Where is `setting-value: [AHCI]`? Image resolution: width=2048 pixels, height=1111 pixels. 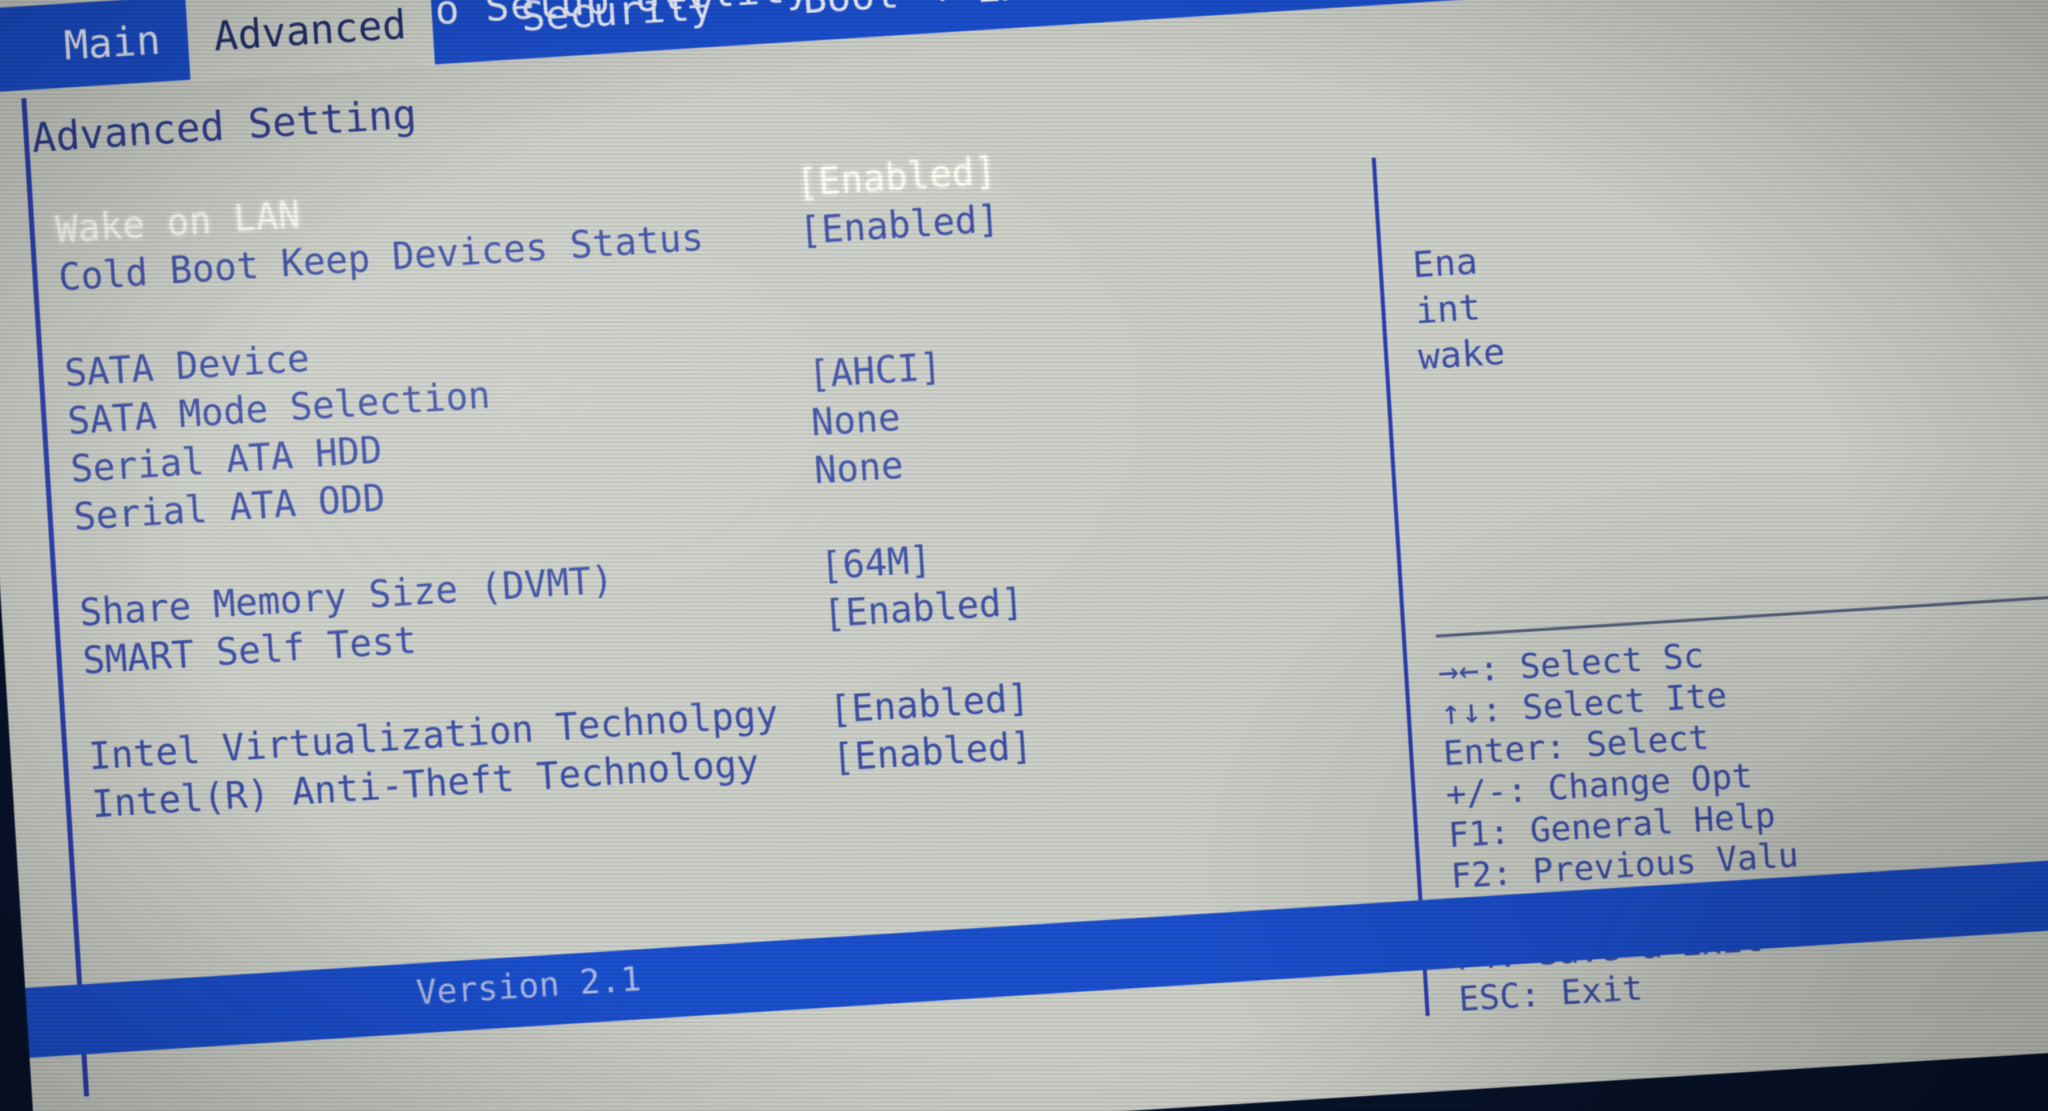 setting-value: [AHCI] is located at coordinates (875, 370).